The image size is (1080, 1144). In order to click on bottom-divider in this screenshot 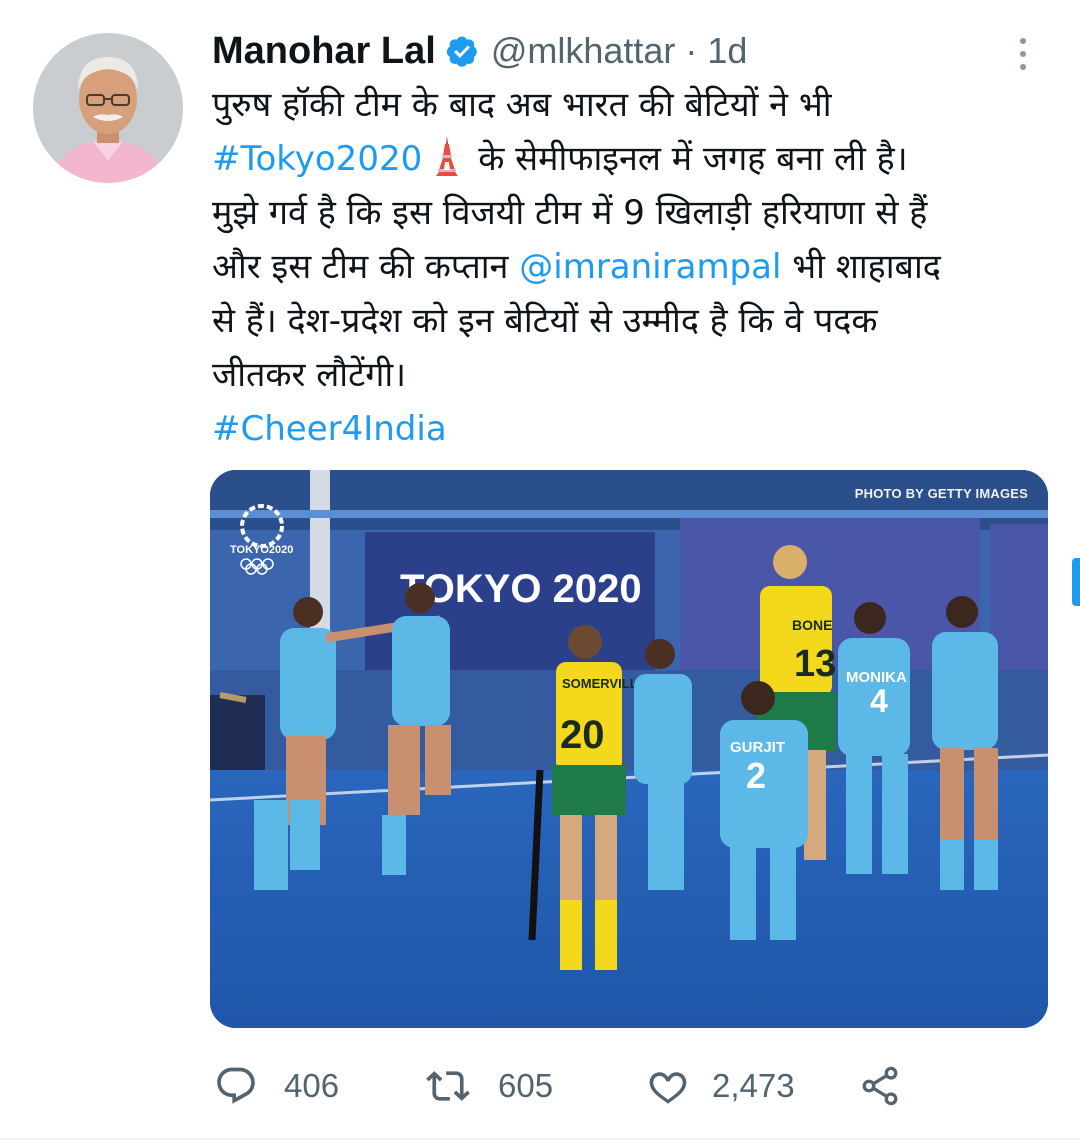, I will do `click(540, 1139)`.